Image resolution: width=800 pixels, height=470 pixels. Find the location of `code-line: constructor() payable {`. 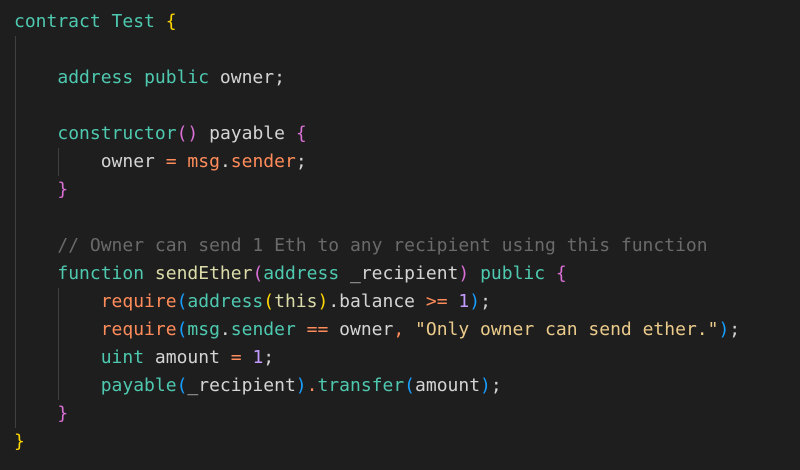

code-line: constructor() payable { is located at coordinates (407, 134).